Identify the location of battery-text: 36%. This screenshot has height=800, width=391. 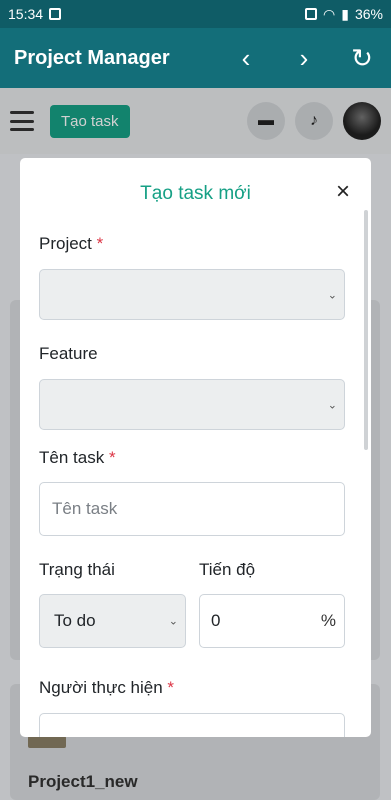
(368, 14).